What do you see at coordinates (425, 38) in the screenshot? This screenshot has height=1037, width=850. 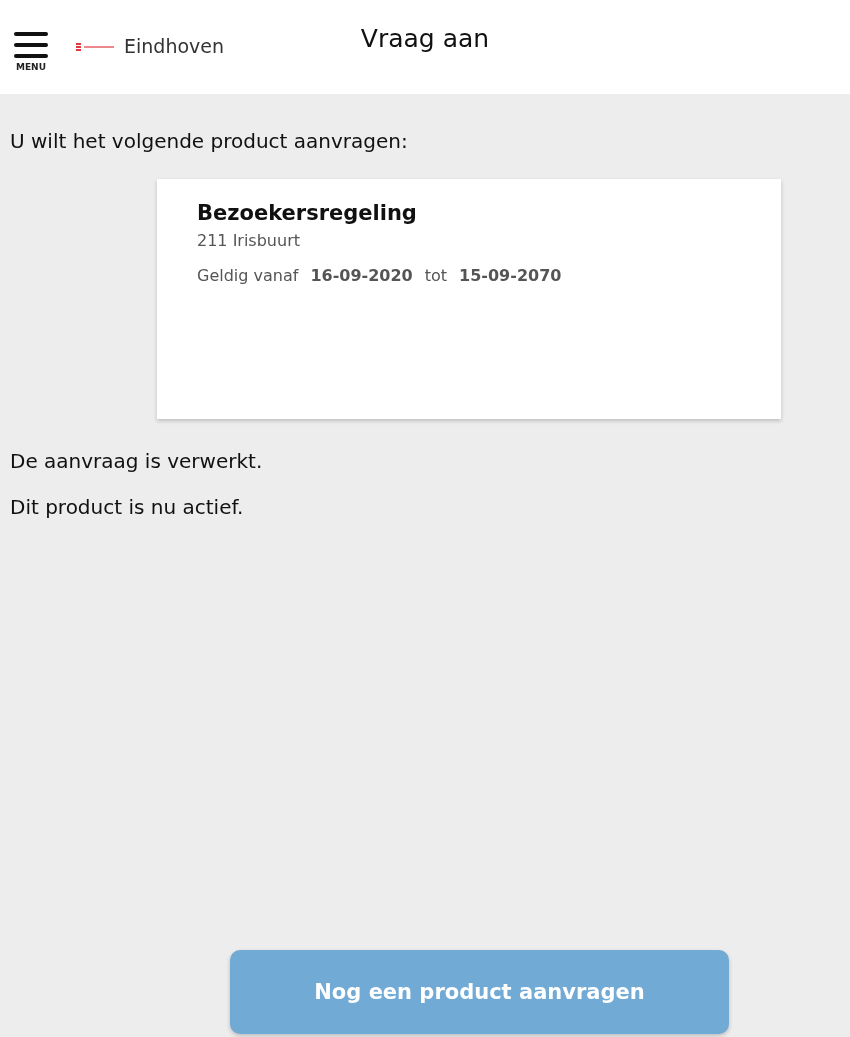 I see `page-title: Vraag aan` at bounding box center [425, 38].